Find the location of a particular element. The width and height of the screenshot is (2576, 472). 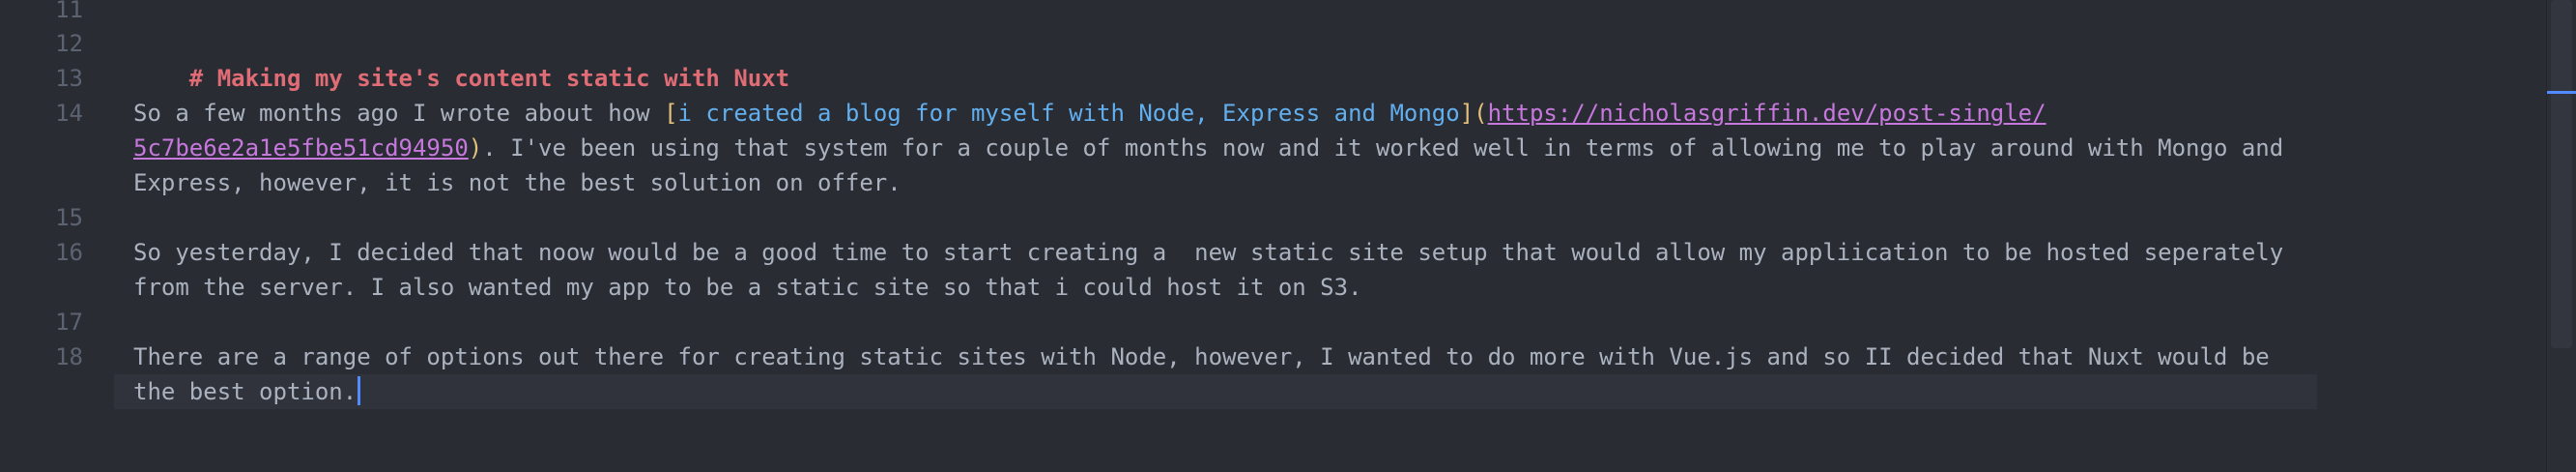

markdown-link-open-bracket: [ is located at coordinates (671, 113).